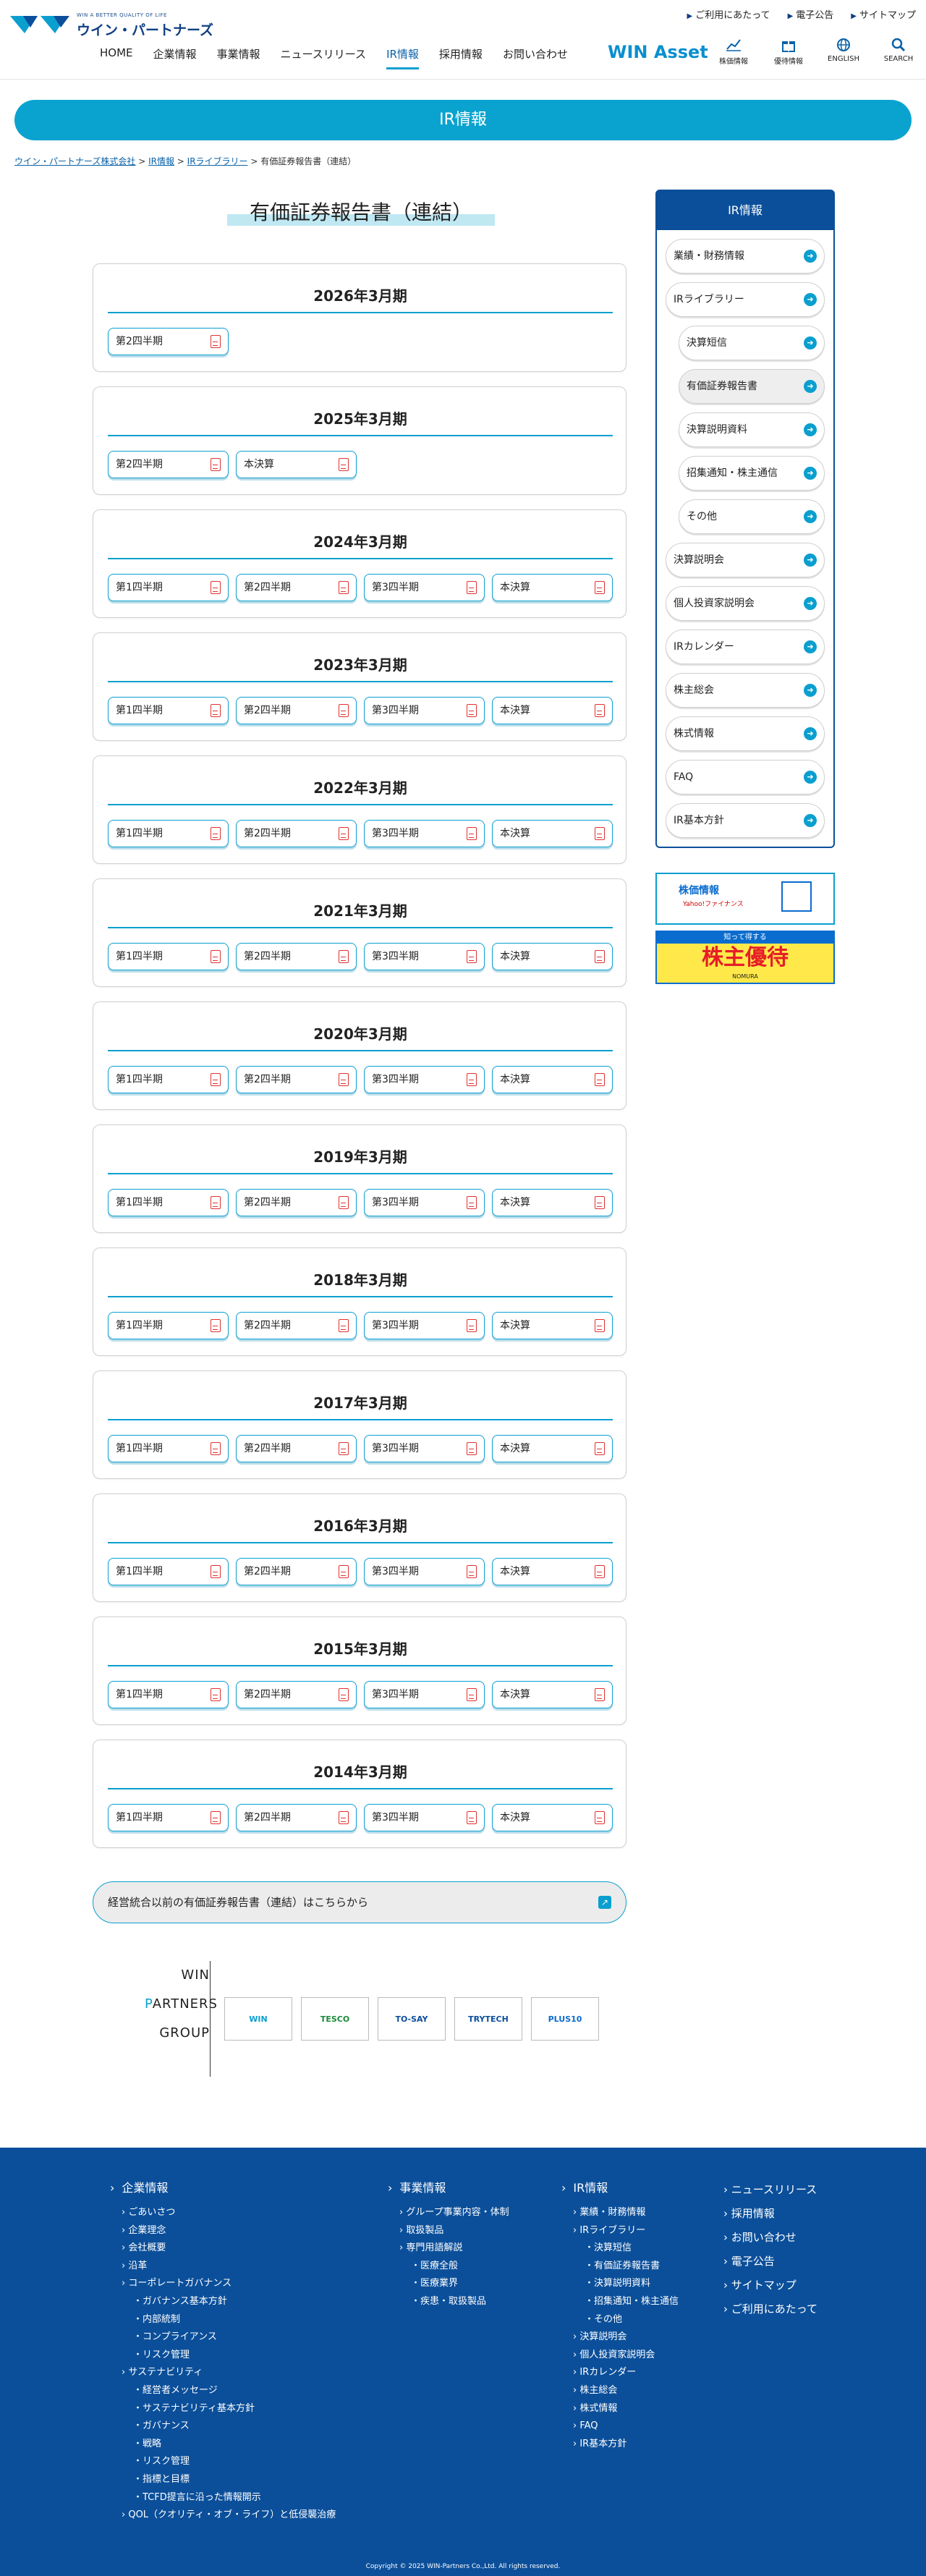  I want to click on footer-link: › 株式情報, so click(620, 2409).